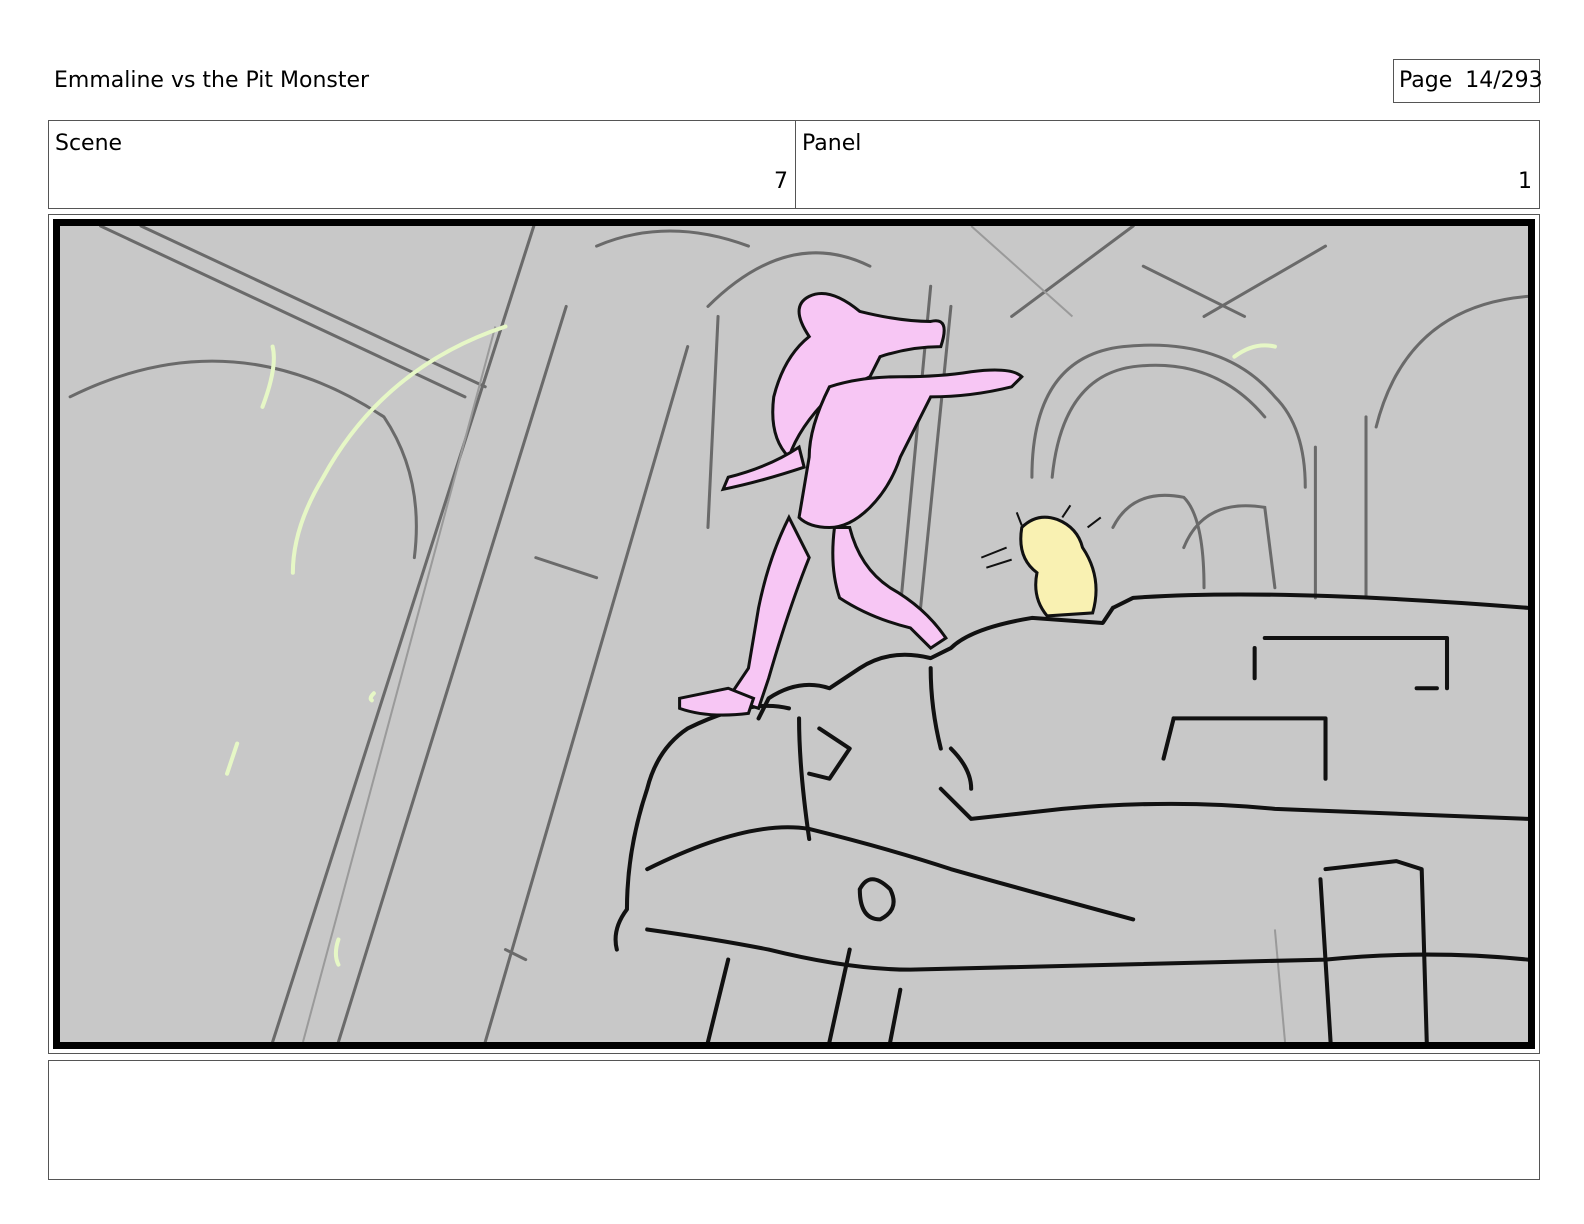  Describe the element at coordinates (1426, 80) in the screenshot. I see `page-label: Page` at that location.